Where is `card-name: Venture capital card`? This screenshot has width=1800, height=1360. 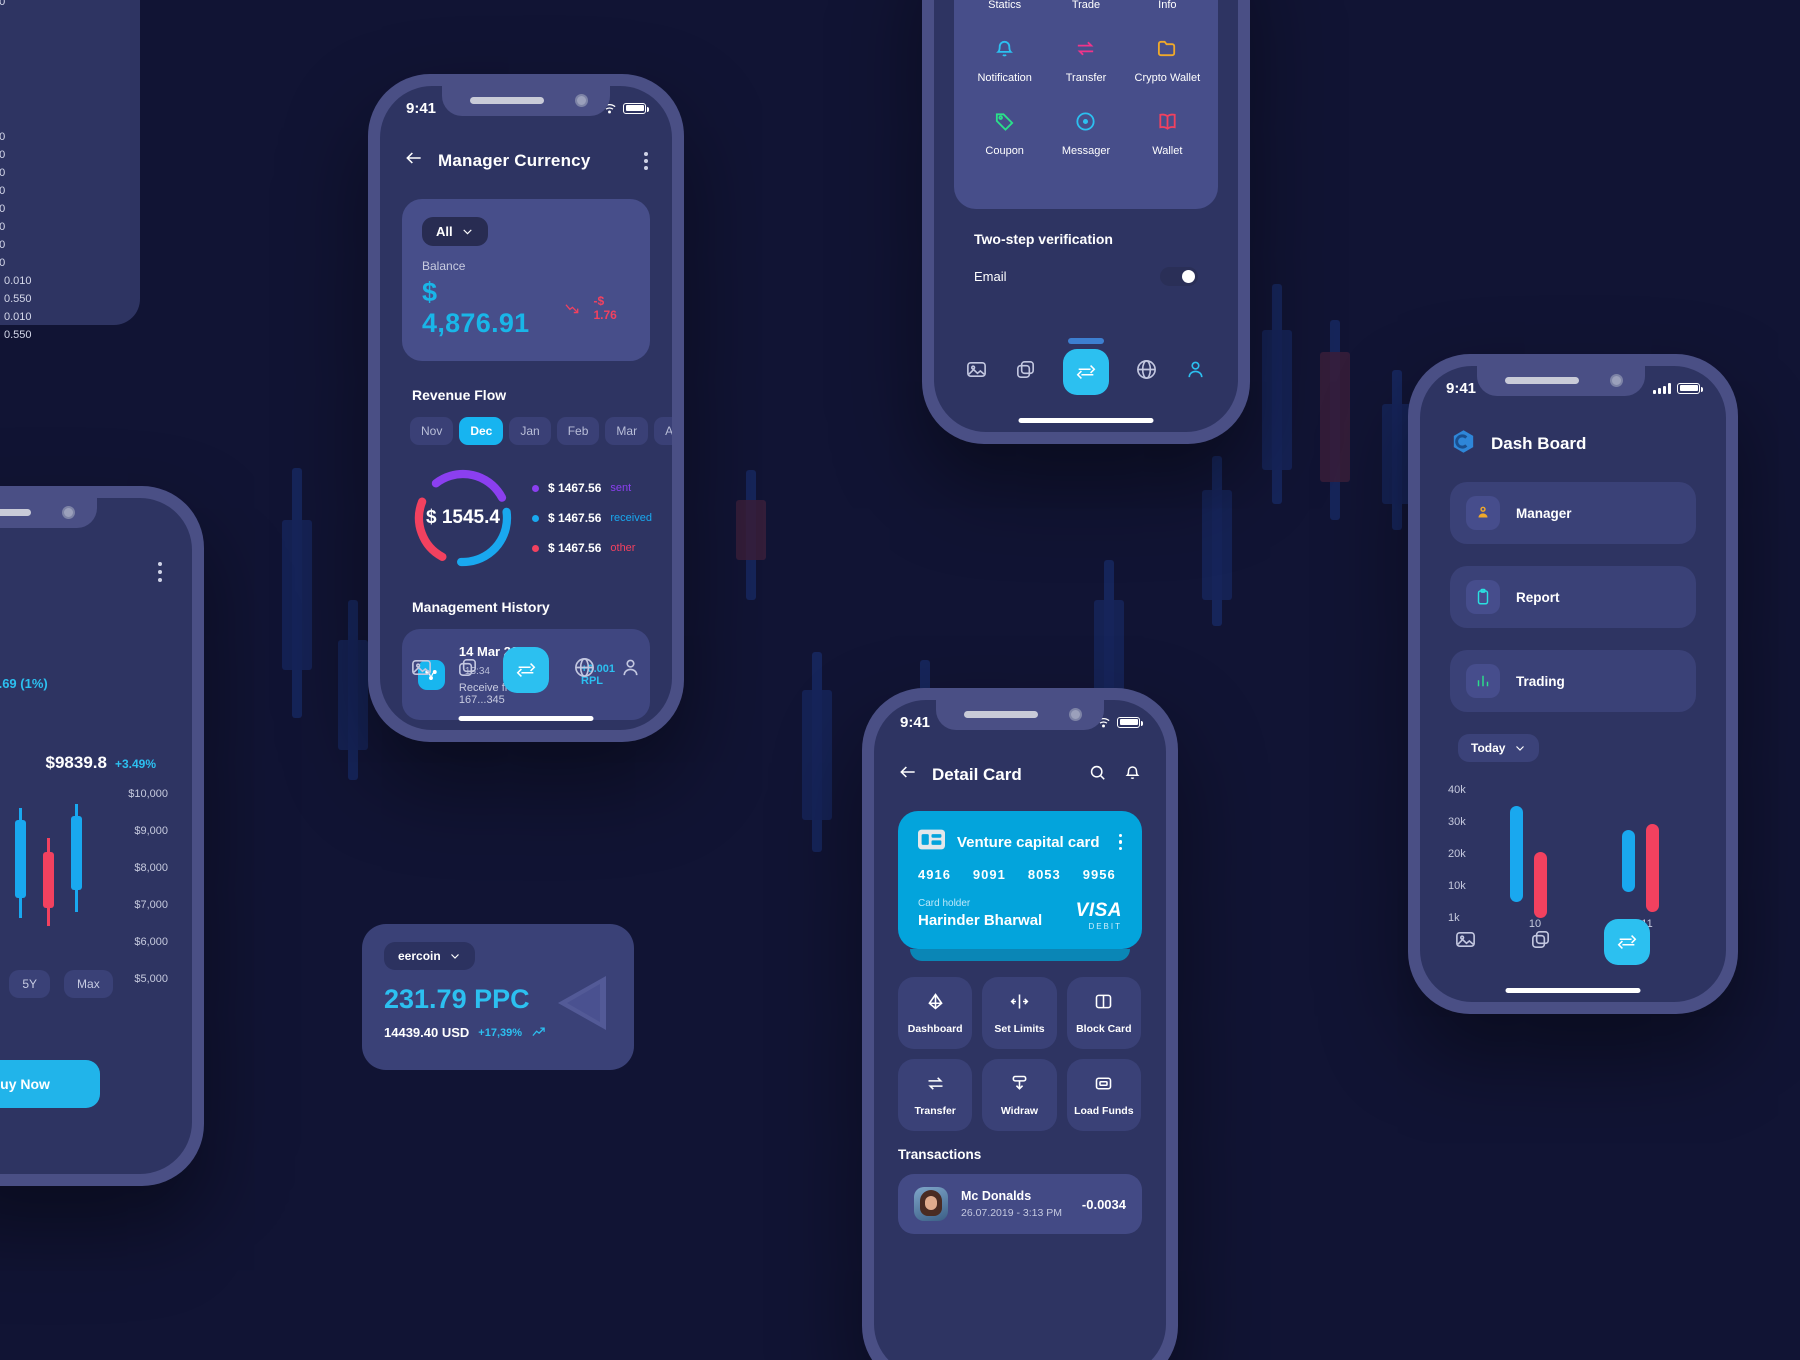 card-name: Venture capital card is located at coordinates (1028, 842).